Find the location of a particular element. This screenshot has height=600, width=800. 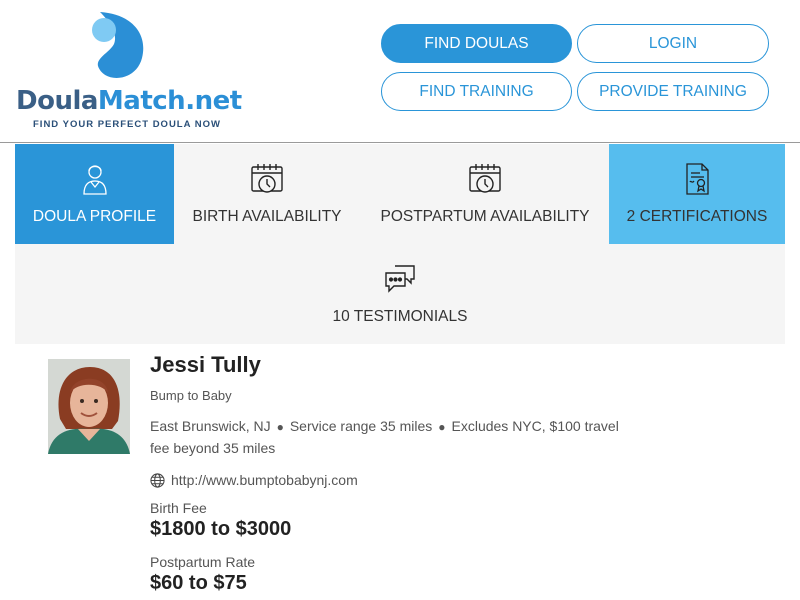

logo-mark-icon is located at coordinates (118, 45).